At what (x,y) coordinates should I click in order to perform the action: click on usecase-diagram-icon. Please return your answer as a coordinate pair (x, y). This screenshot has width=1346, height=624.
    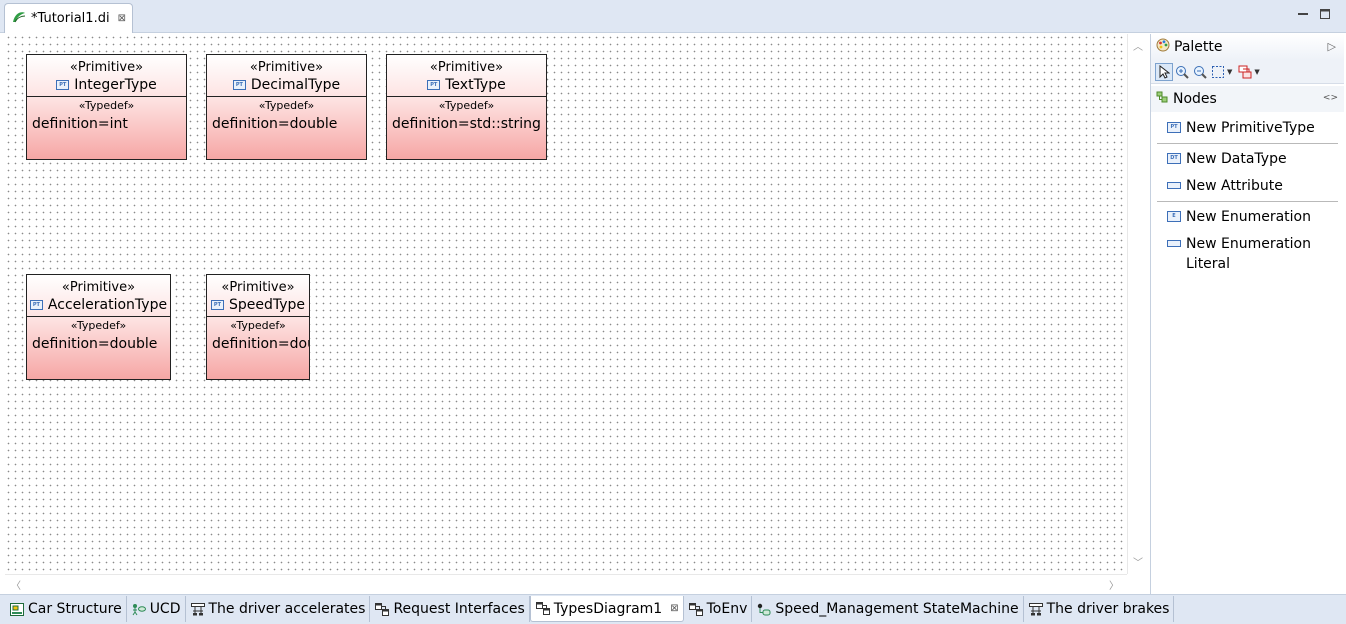
    Looking at the image, I should click on (139, 609).